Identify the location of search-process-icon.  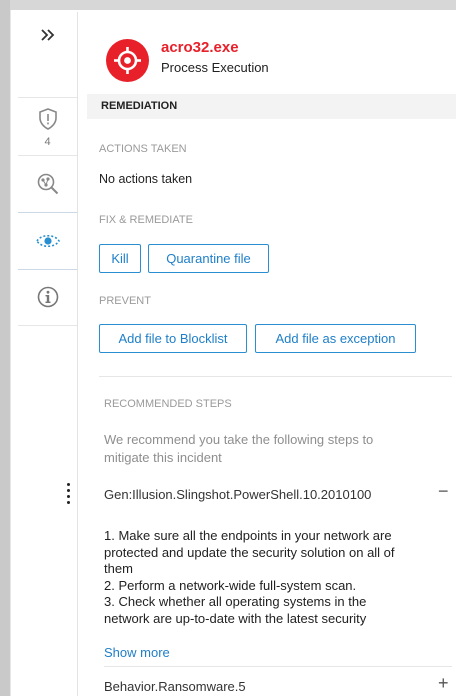
(47, 184).